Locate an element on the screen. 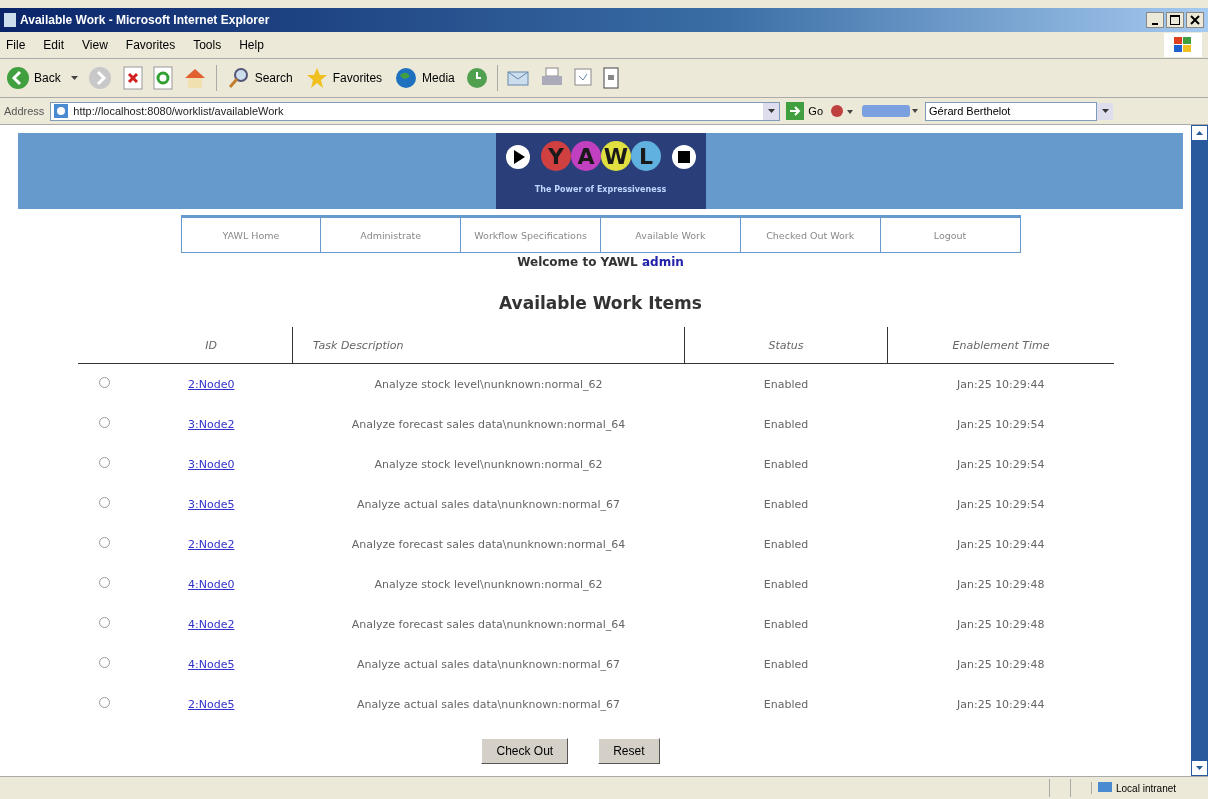 Image resolution: width=1208 pixels, height=799 pixels. browser-icon is located at coordinates (10, 20).